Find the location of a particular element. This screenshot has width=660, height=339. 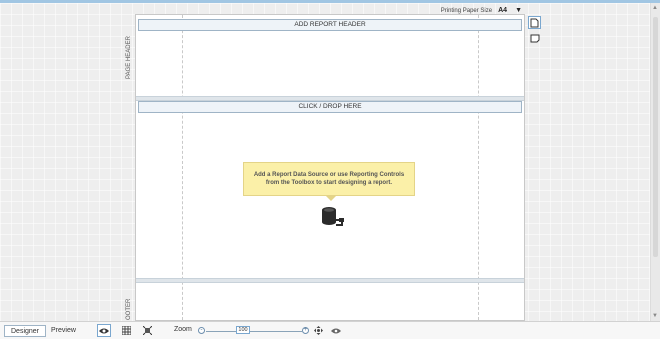

database-link-icon is located at coordinates (333, 216).